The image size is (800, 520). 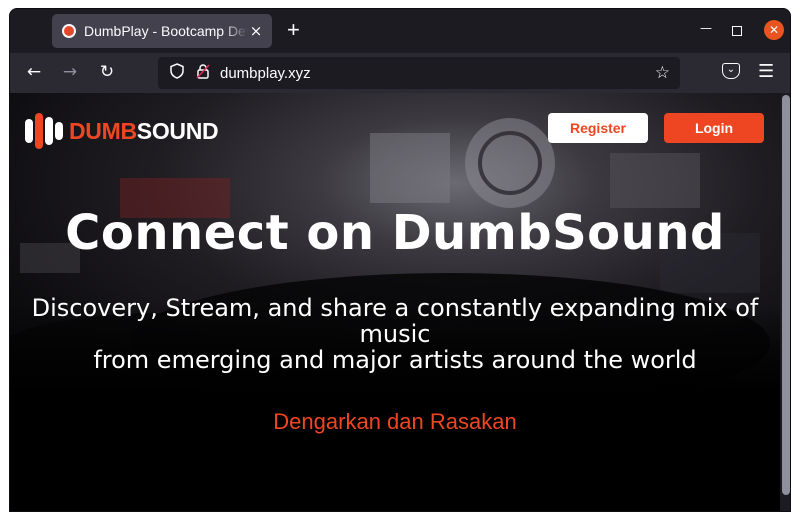 What do you see at coordinates (714, 128) in the screenshot?
I see `login-button: Login` at bounding box center [714, 128].